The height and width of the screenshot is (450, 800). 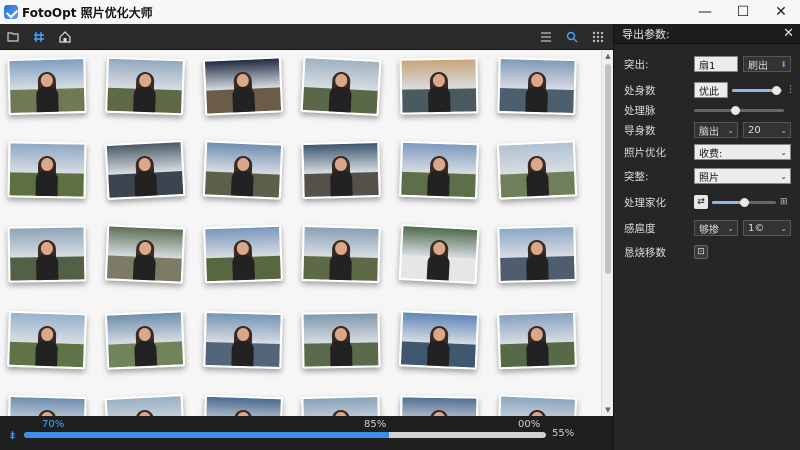 I want to click on app-title: FotoOpt 照片优化大师, so click(x=87, y=12).